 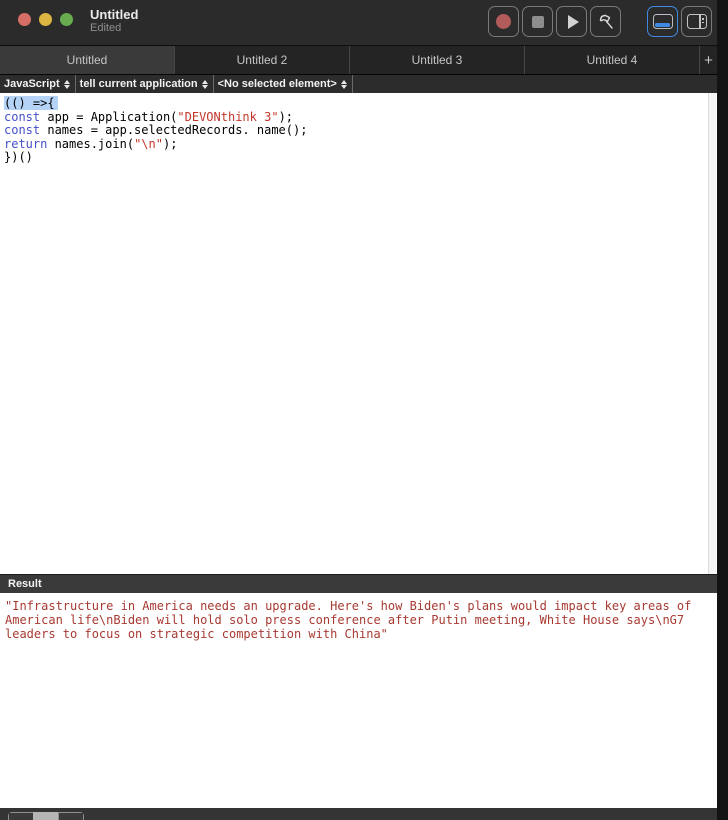 What do you see at coordinates (32, 84) in the screenshot?
I see `language-popup-label: JavaScript` at bounding box center [32, 84].